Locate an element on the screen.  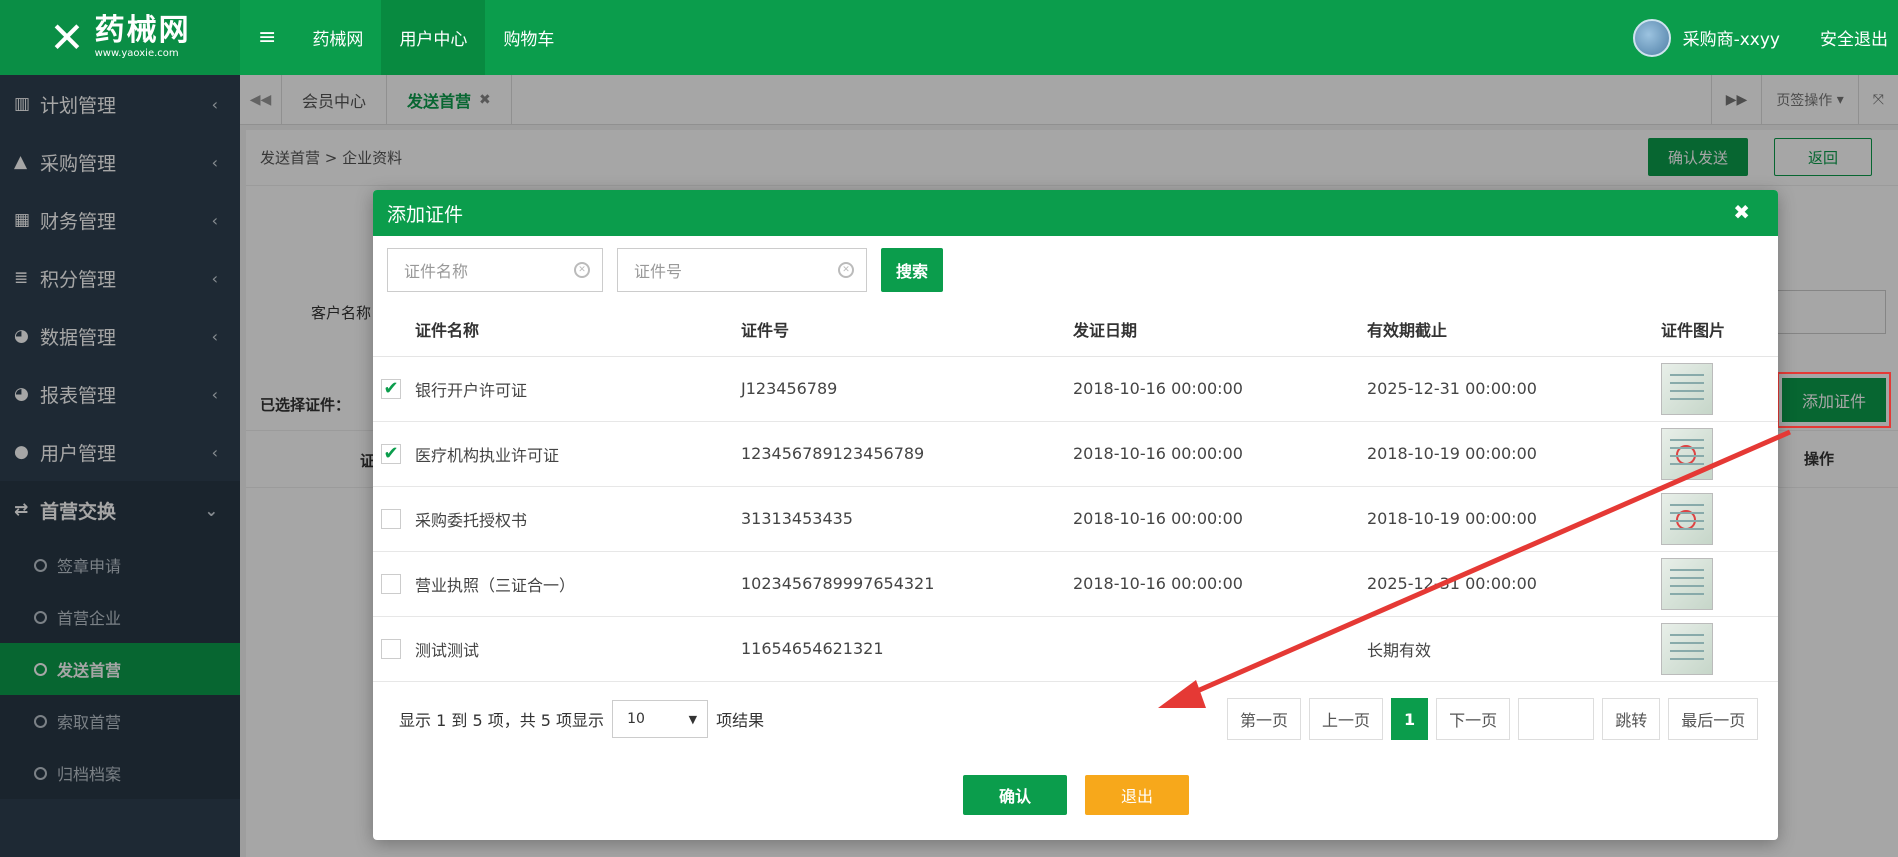
modal-title: 添加证件 is located at coordinates (425, 214).